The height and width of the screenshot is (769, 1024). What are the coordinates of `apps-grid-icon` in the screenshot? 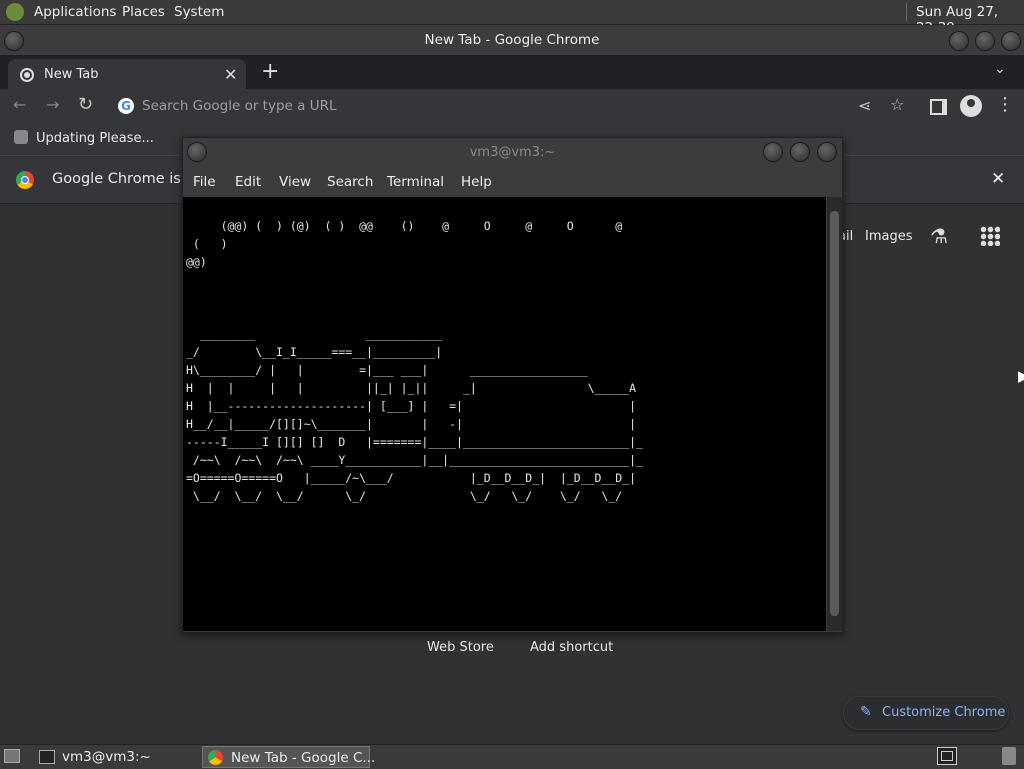 It's located at (990, 236).